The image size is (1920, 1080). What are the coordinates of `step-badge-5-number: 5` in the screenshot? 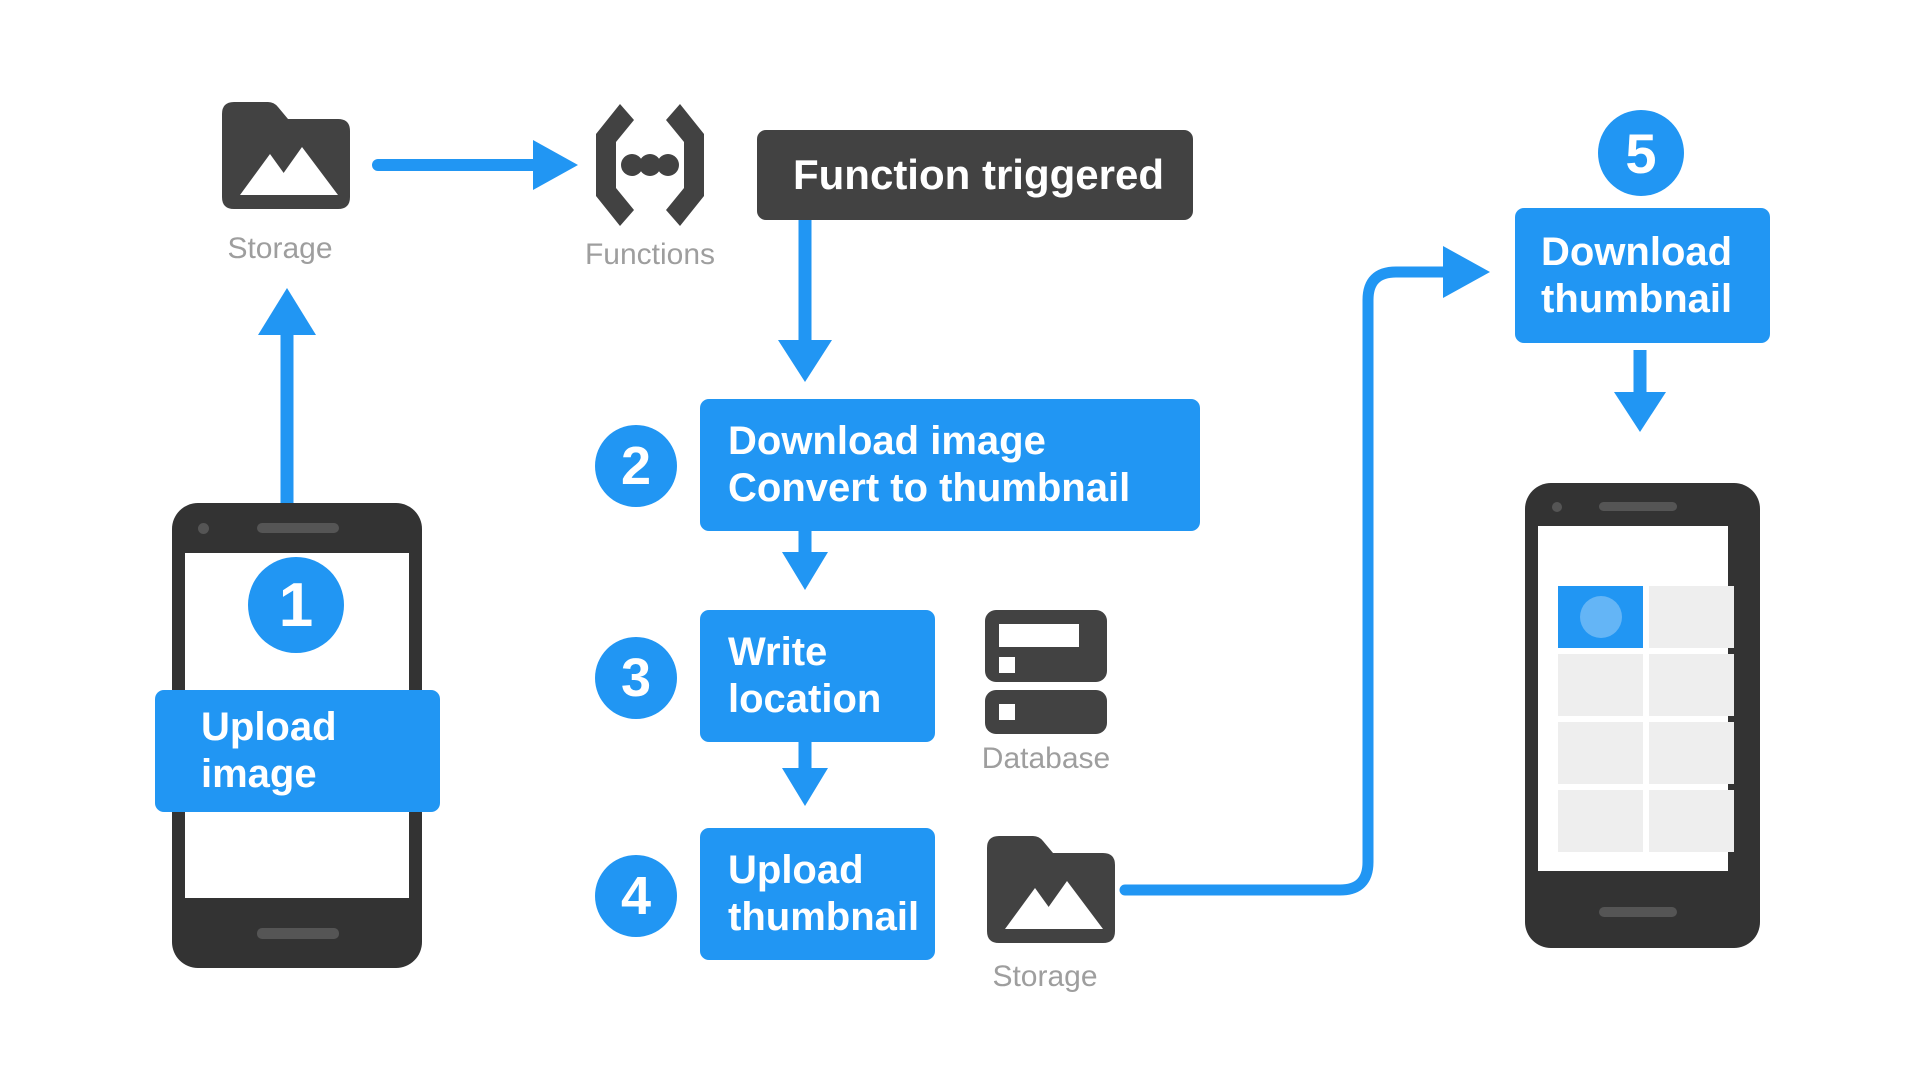 It's located at (1641, 153).